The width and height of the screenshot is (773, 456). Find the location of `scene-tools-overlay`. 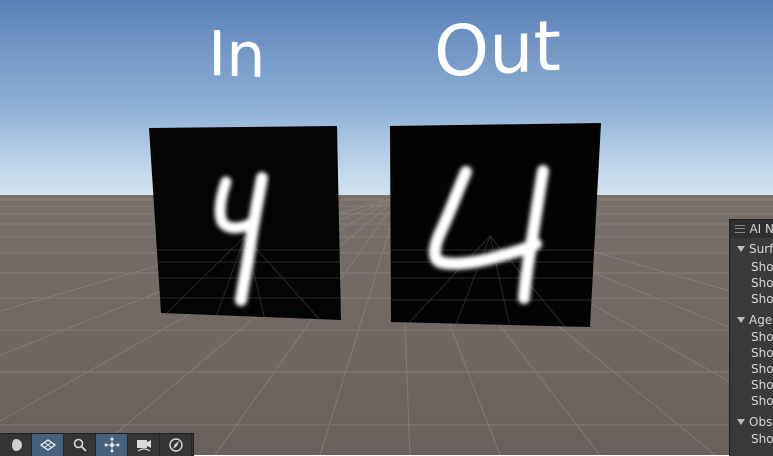

scene-tools-overlay is located at coordinates (97, 444).